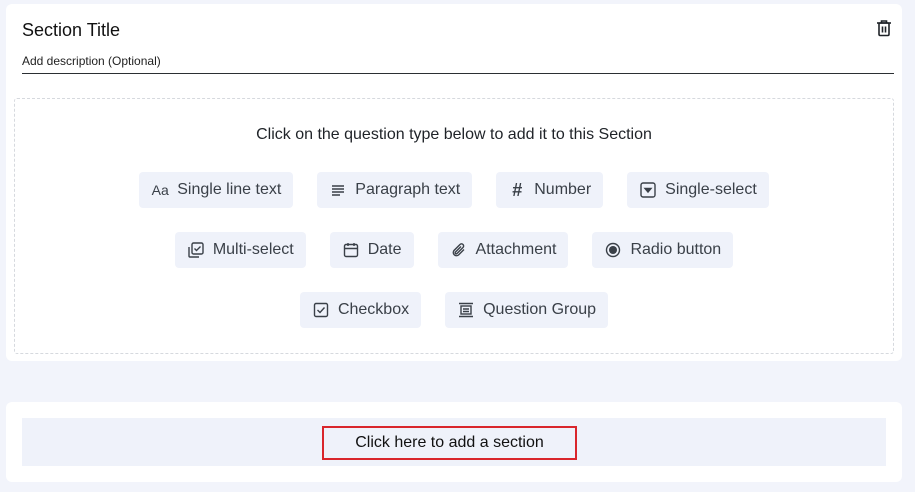 This screenshot has width=915, height=492. What do you see at coordinates (229, 189) in the screenshot?
I see `single-line-text-label: Single line text` at bounding box center [229, 189].